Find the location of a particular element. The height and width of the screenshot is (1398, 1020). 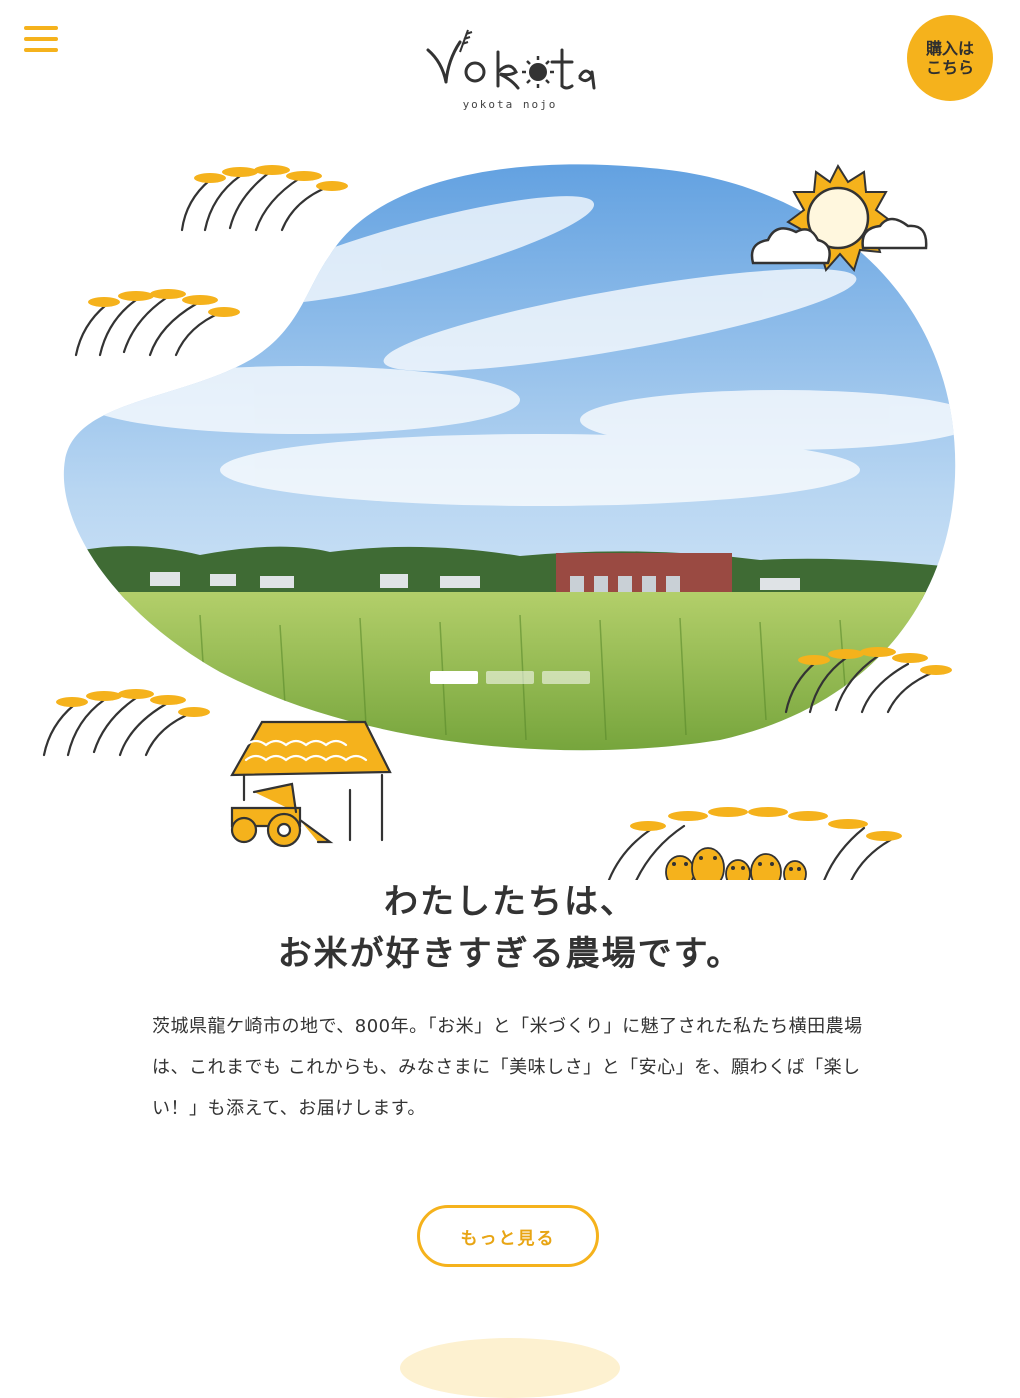

menu-button is located at coordinates (43, 41).